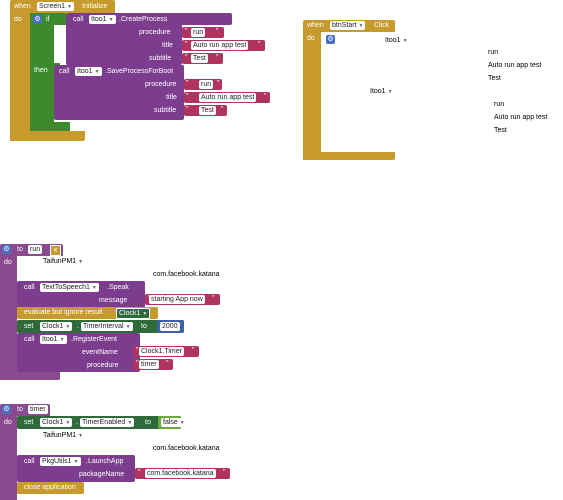 The width and height of the screenshot is (563, 500). Describe the element at coordinates (95, 6) in the screenshot. I see `initialize-event-label: Initialize` at that location.